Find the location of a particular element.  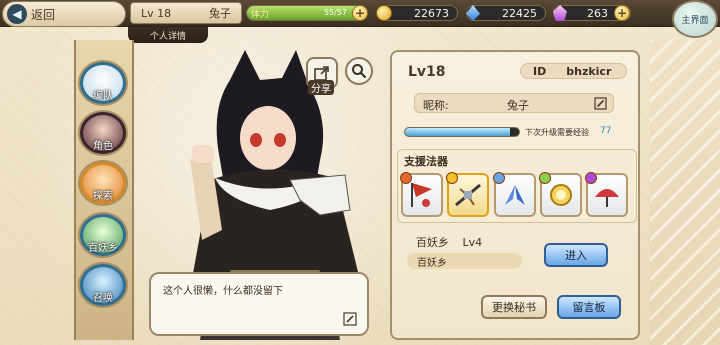

magnifier-icon is located at coordinates (359, 71).